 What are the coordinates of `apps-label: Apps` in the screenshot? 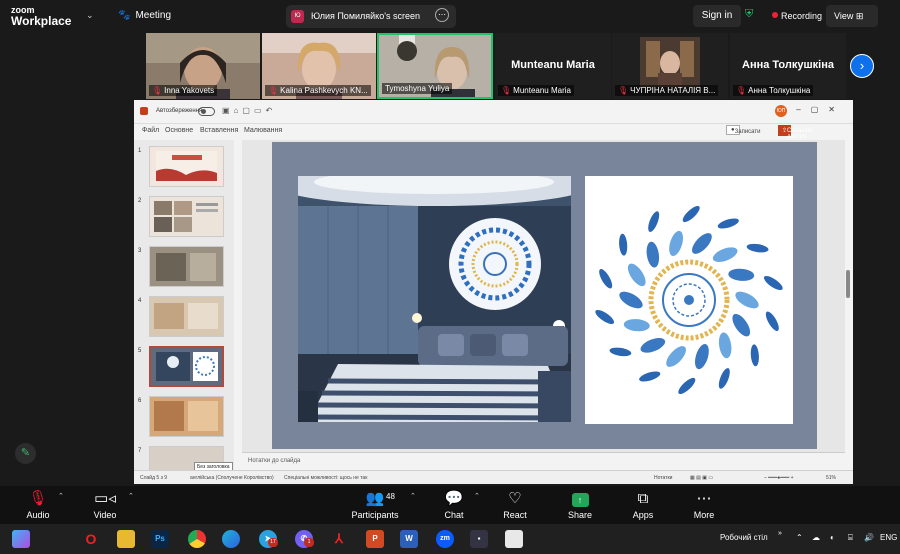 It's located at (643, 515).